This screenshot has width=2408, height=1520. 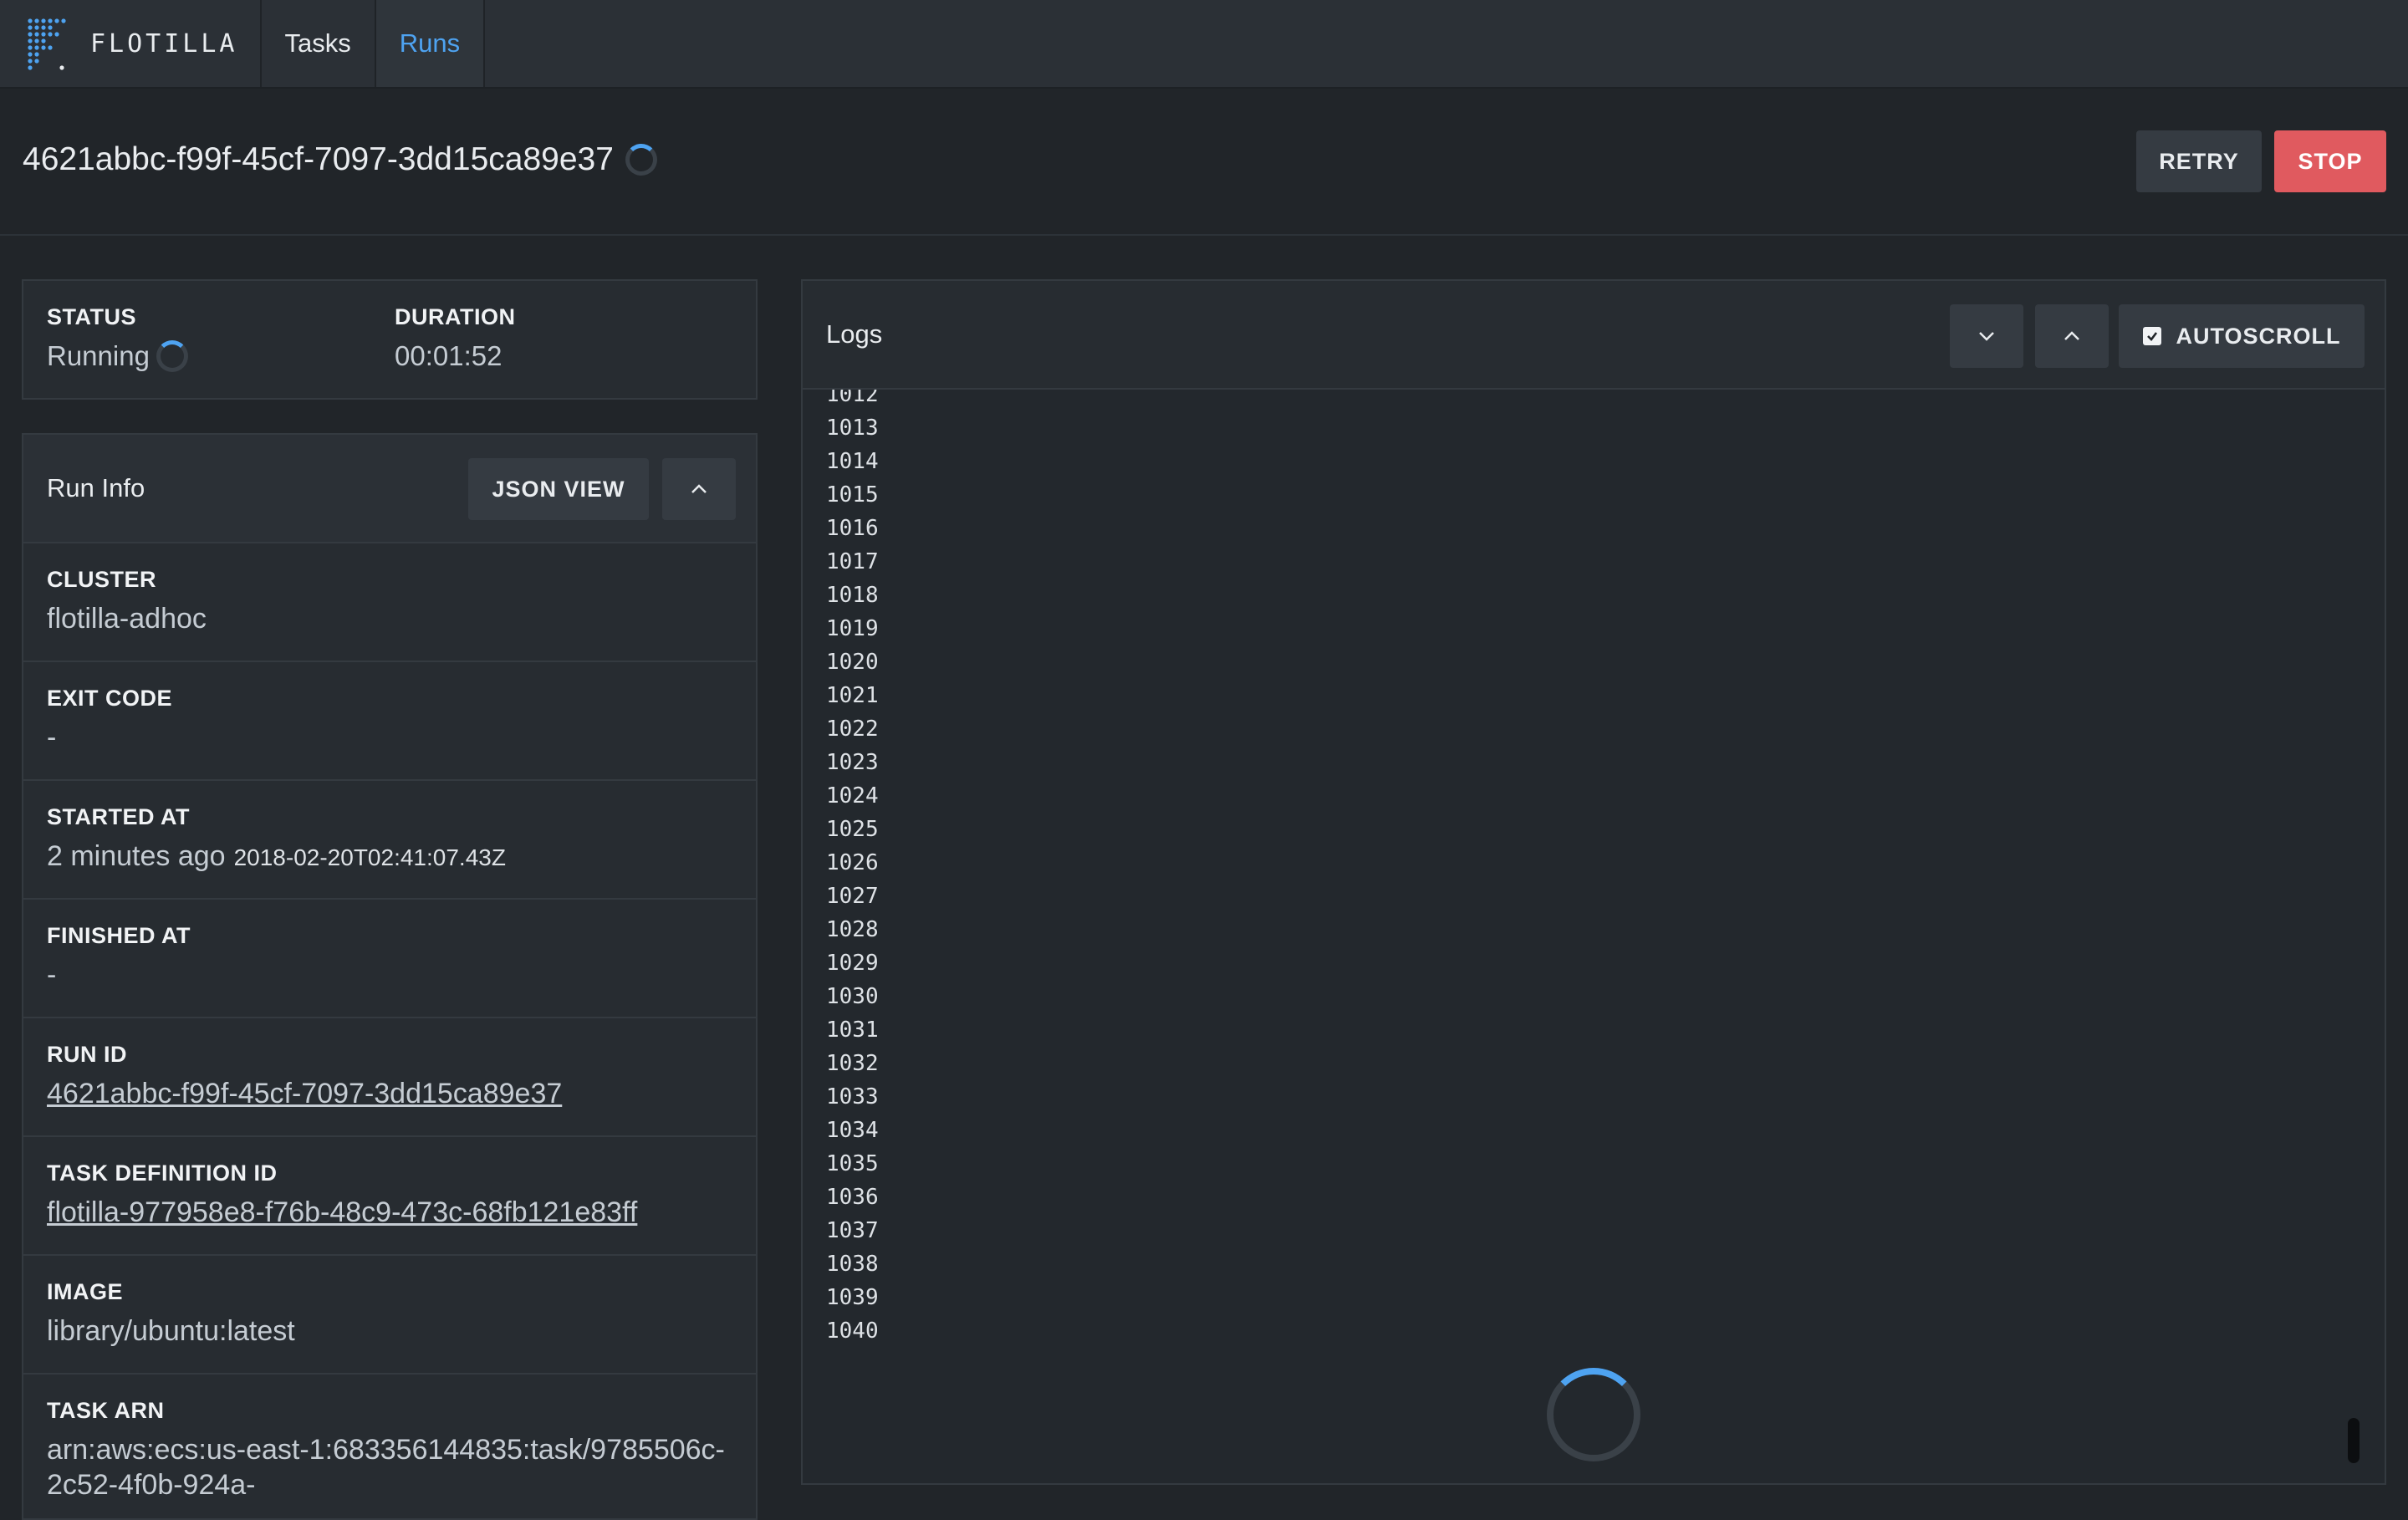 What do you see at coordinates (449, 355) in the screenshot?
I see `duration-value: 00:01:52` at bounding box center [449, 355].